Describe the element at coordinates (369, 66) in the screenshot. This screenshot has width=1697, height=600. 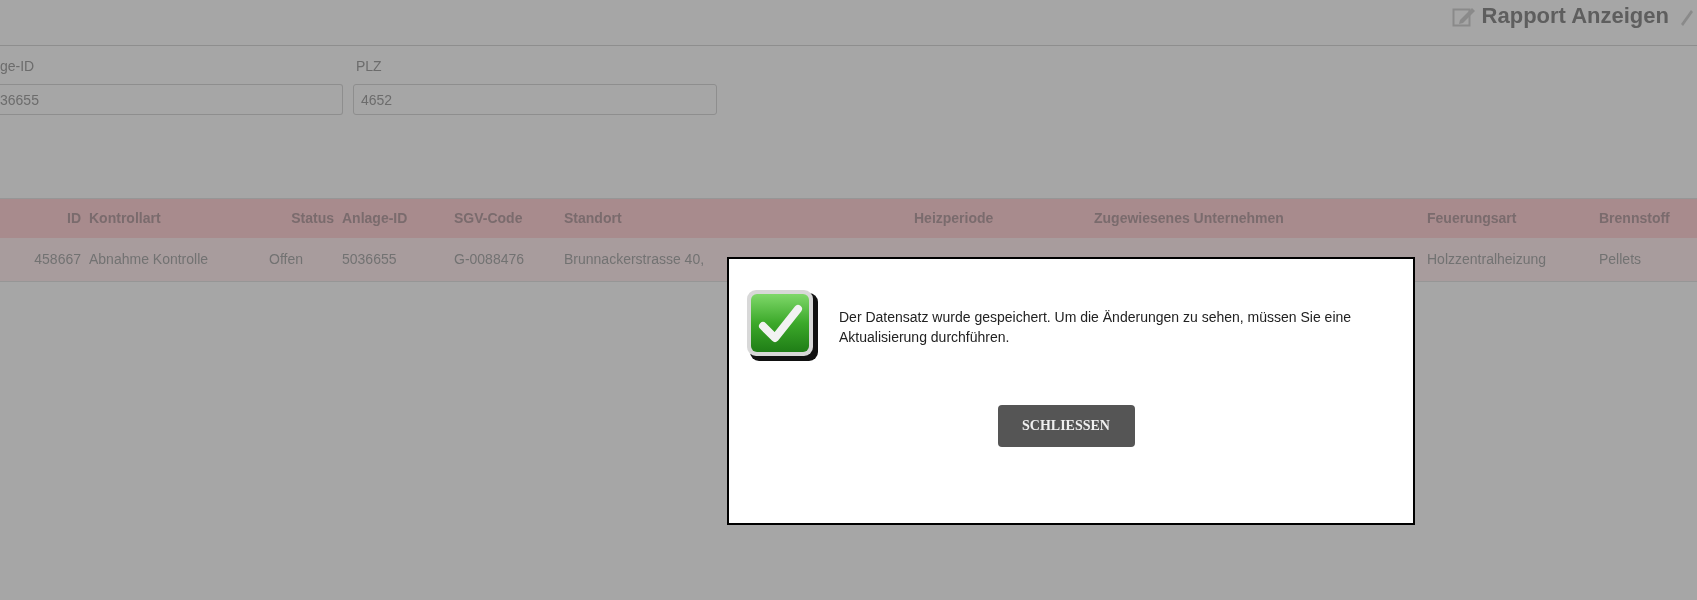
I see `field-label: PLZ` at that location.